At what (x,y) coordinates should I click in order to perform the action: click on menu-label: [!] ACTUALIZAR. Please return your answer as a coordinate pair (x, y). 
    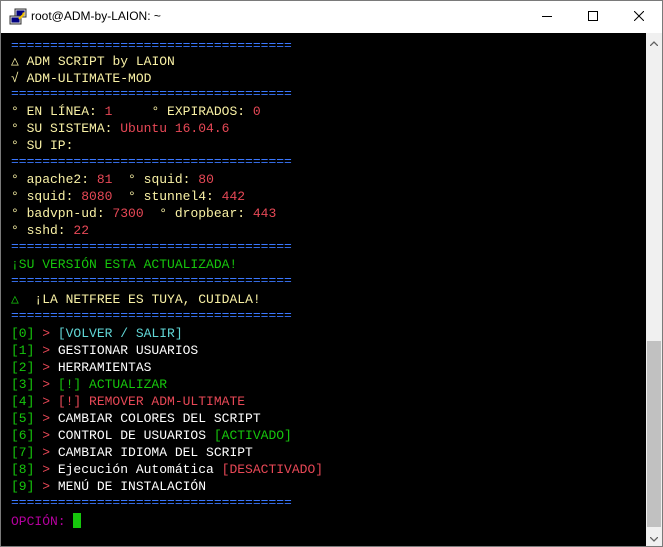
    Looking at the image, I should click on (112, 384).